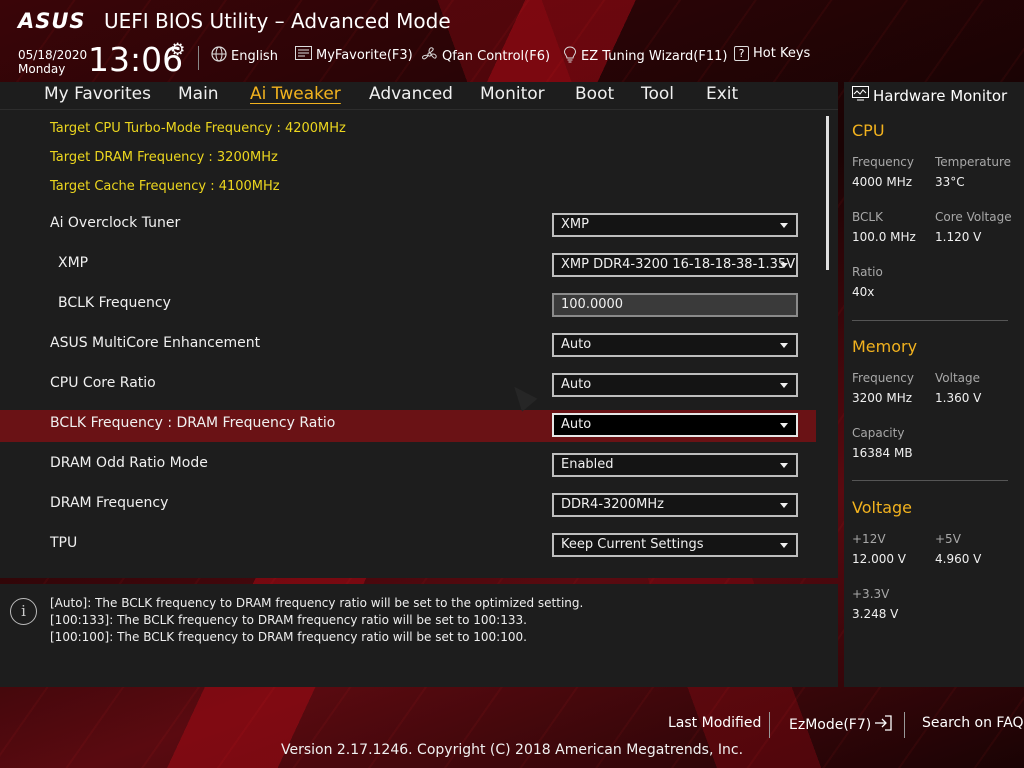  What do you see at coordinates (882, 453) in the screenshot?
I see `memory-capacity-value: 16384 MB` at bounding box center [882, 453].